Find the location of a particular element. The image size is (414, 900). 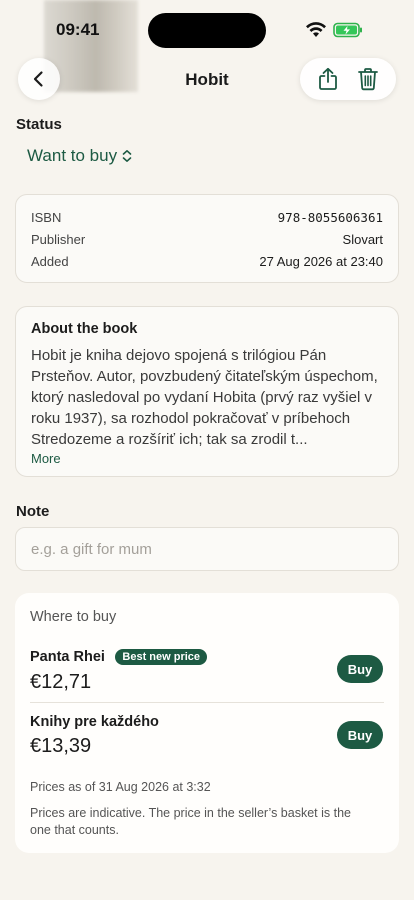

added-row: Added 27 Aug 2026 at 23:40 is located at coordinates (207, 261).